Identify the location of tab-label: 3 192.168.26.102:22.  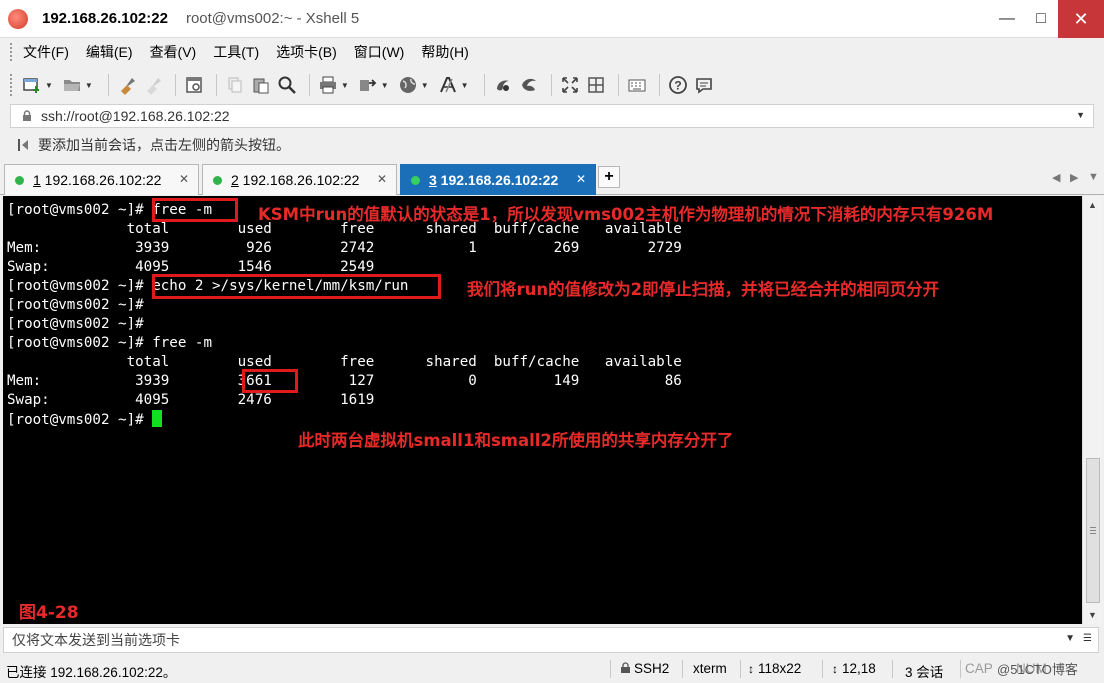
(493, 180).